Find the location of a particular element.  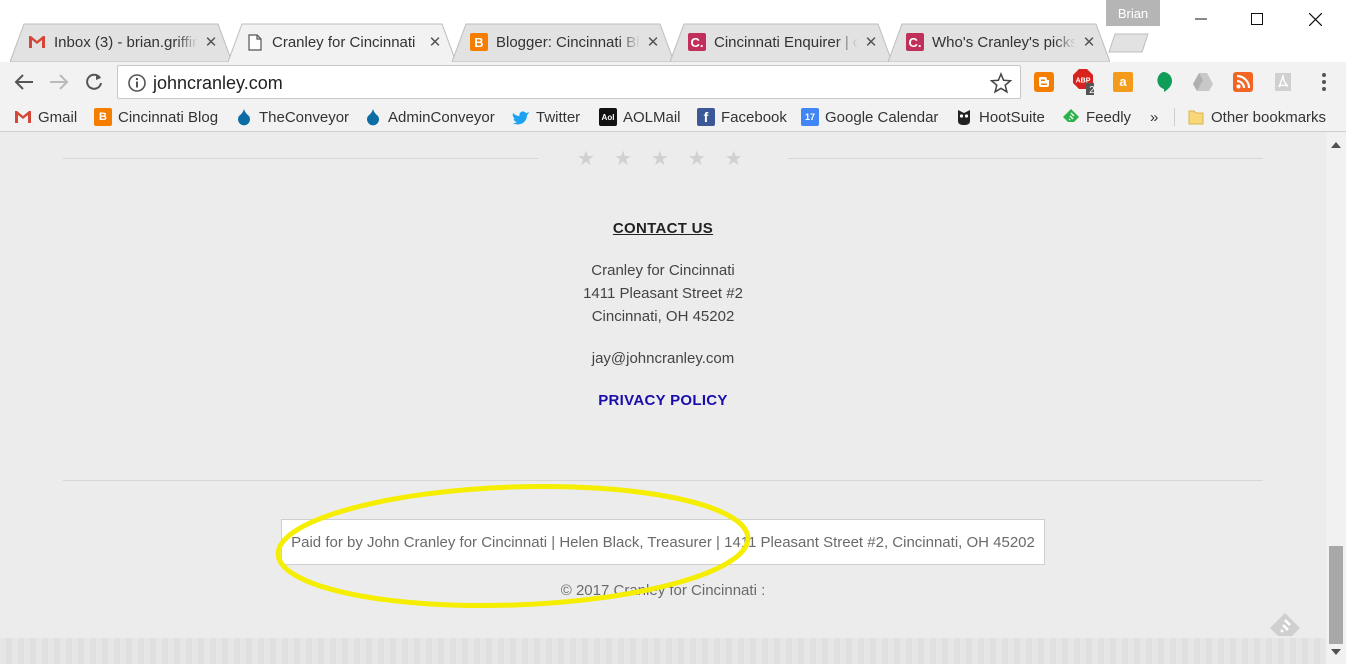

rating-stars: ★ ★ ★ ★ ★ is located at coordinates (660, 159).